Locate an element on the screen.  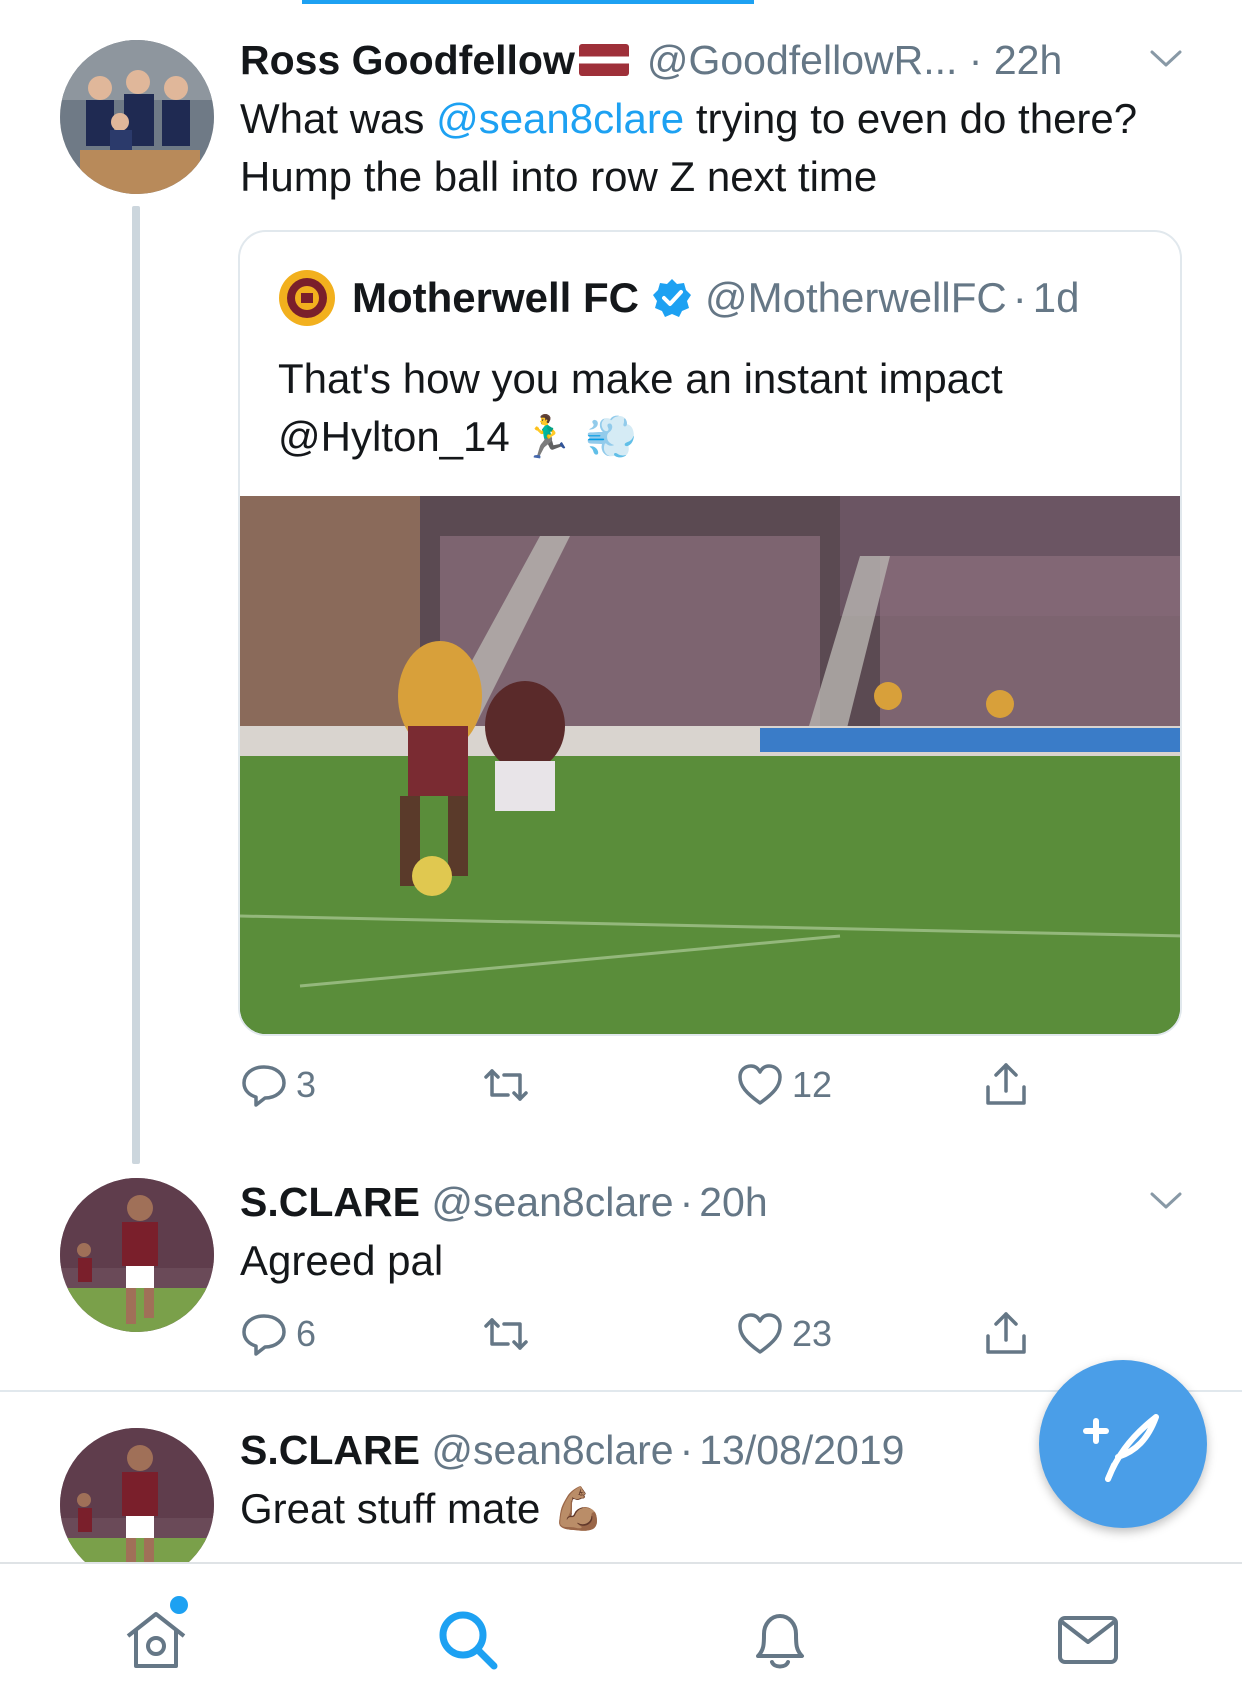
latvia-flag-icon is located at coordinates (603, 60).